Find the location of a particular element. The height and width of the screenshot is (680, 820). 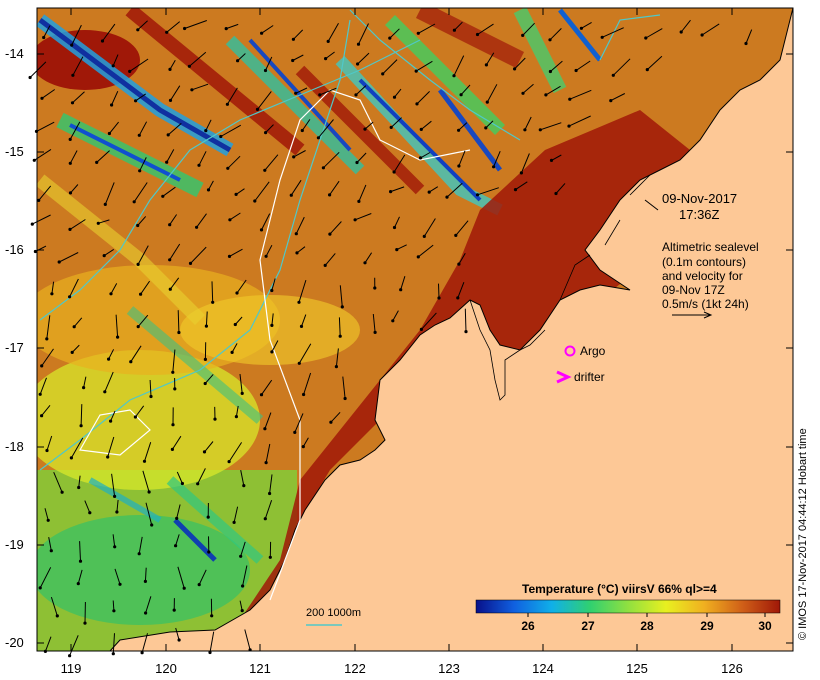

lon-tick: 121 is located at coordinates (260, 668).